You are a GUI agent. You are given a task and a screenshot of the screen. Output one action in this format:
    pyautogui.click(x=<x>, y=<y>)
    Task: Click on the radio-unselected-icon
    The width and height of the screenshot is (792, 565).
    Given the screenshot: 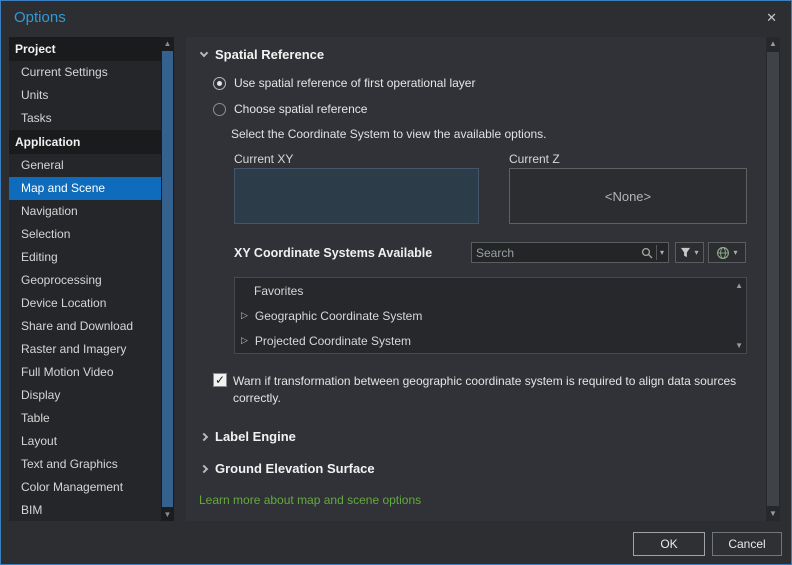 What is the action you would take?
    pyautogui.click(x=219, y=109)
    